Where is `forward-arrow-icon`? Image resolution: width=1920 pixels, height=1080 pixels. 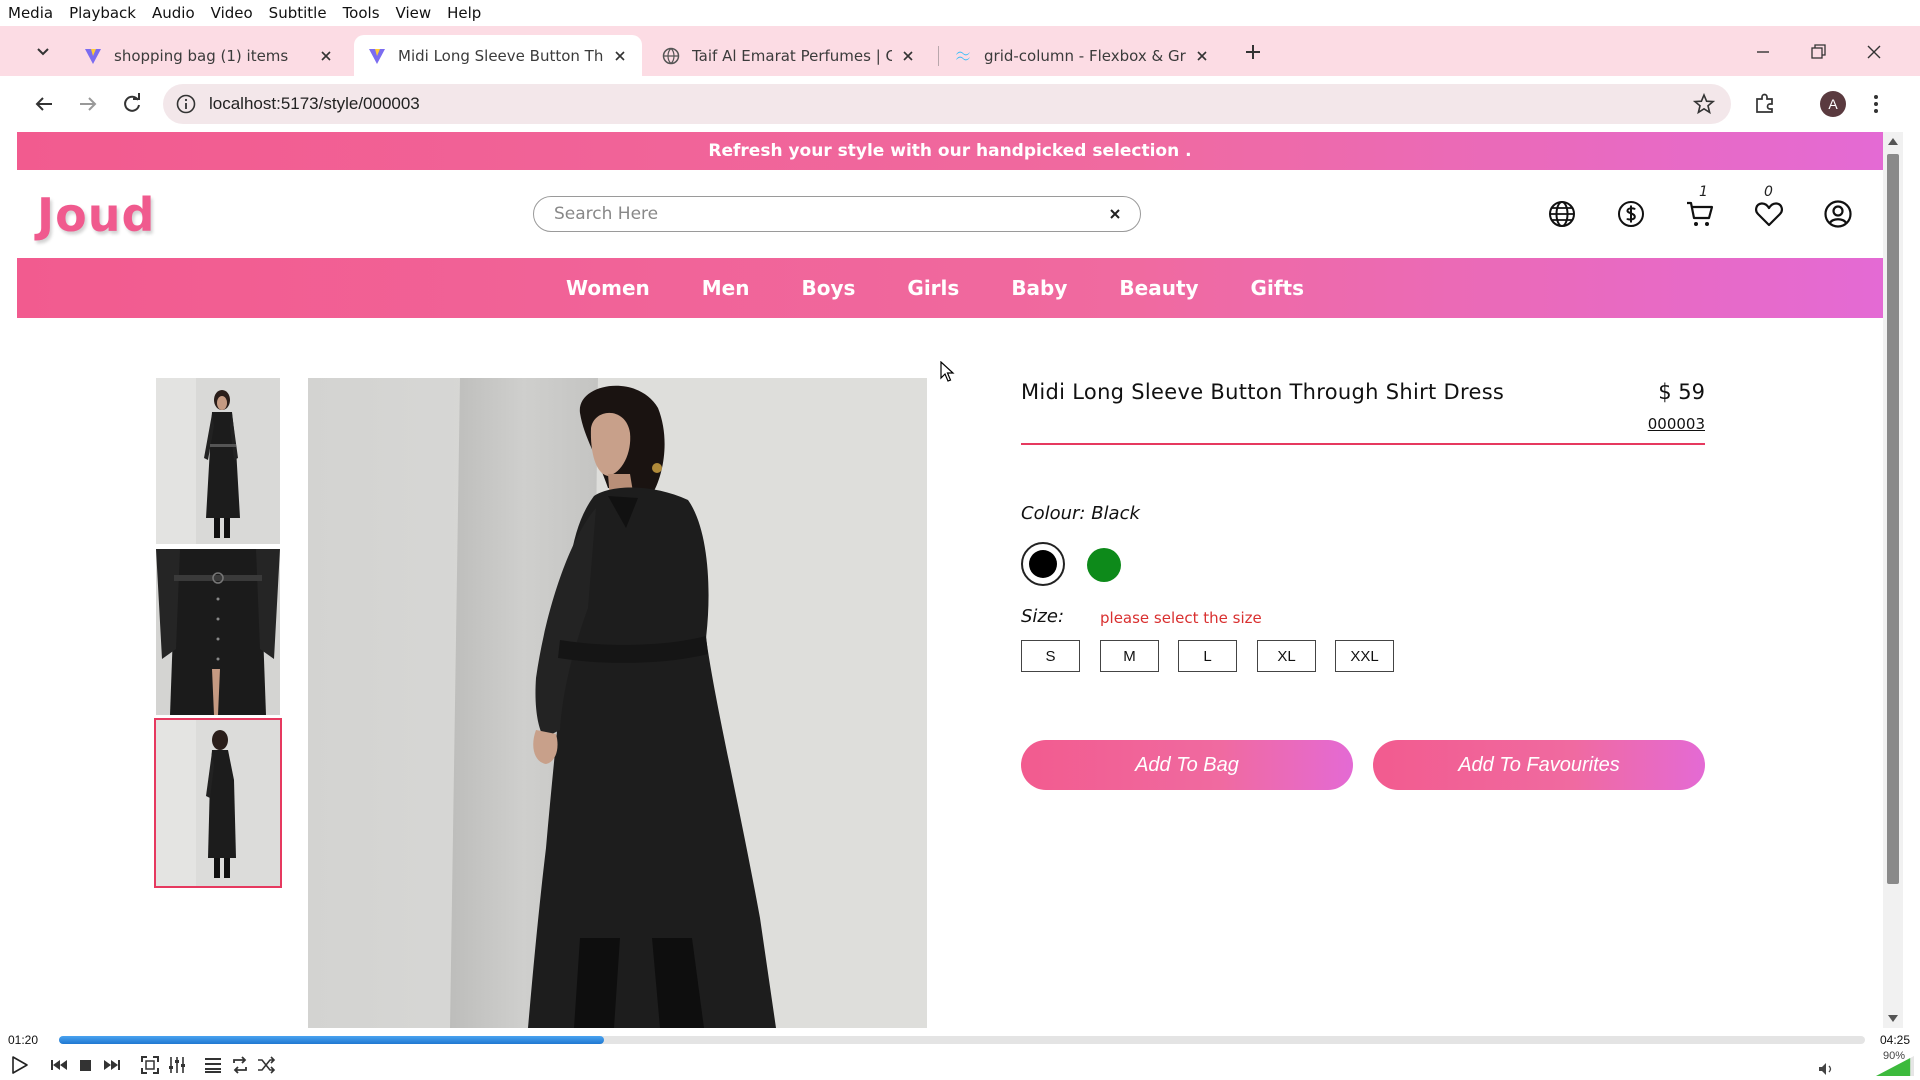
forward-arrow-icon is located at coordinates (88, 104).